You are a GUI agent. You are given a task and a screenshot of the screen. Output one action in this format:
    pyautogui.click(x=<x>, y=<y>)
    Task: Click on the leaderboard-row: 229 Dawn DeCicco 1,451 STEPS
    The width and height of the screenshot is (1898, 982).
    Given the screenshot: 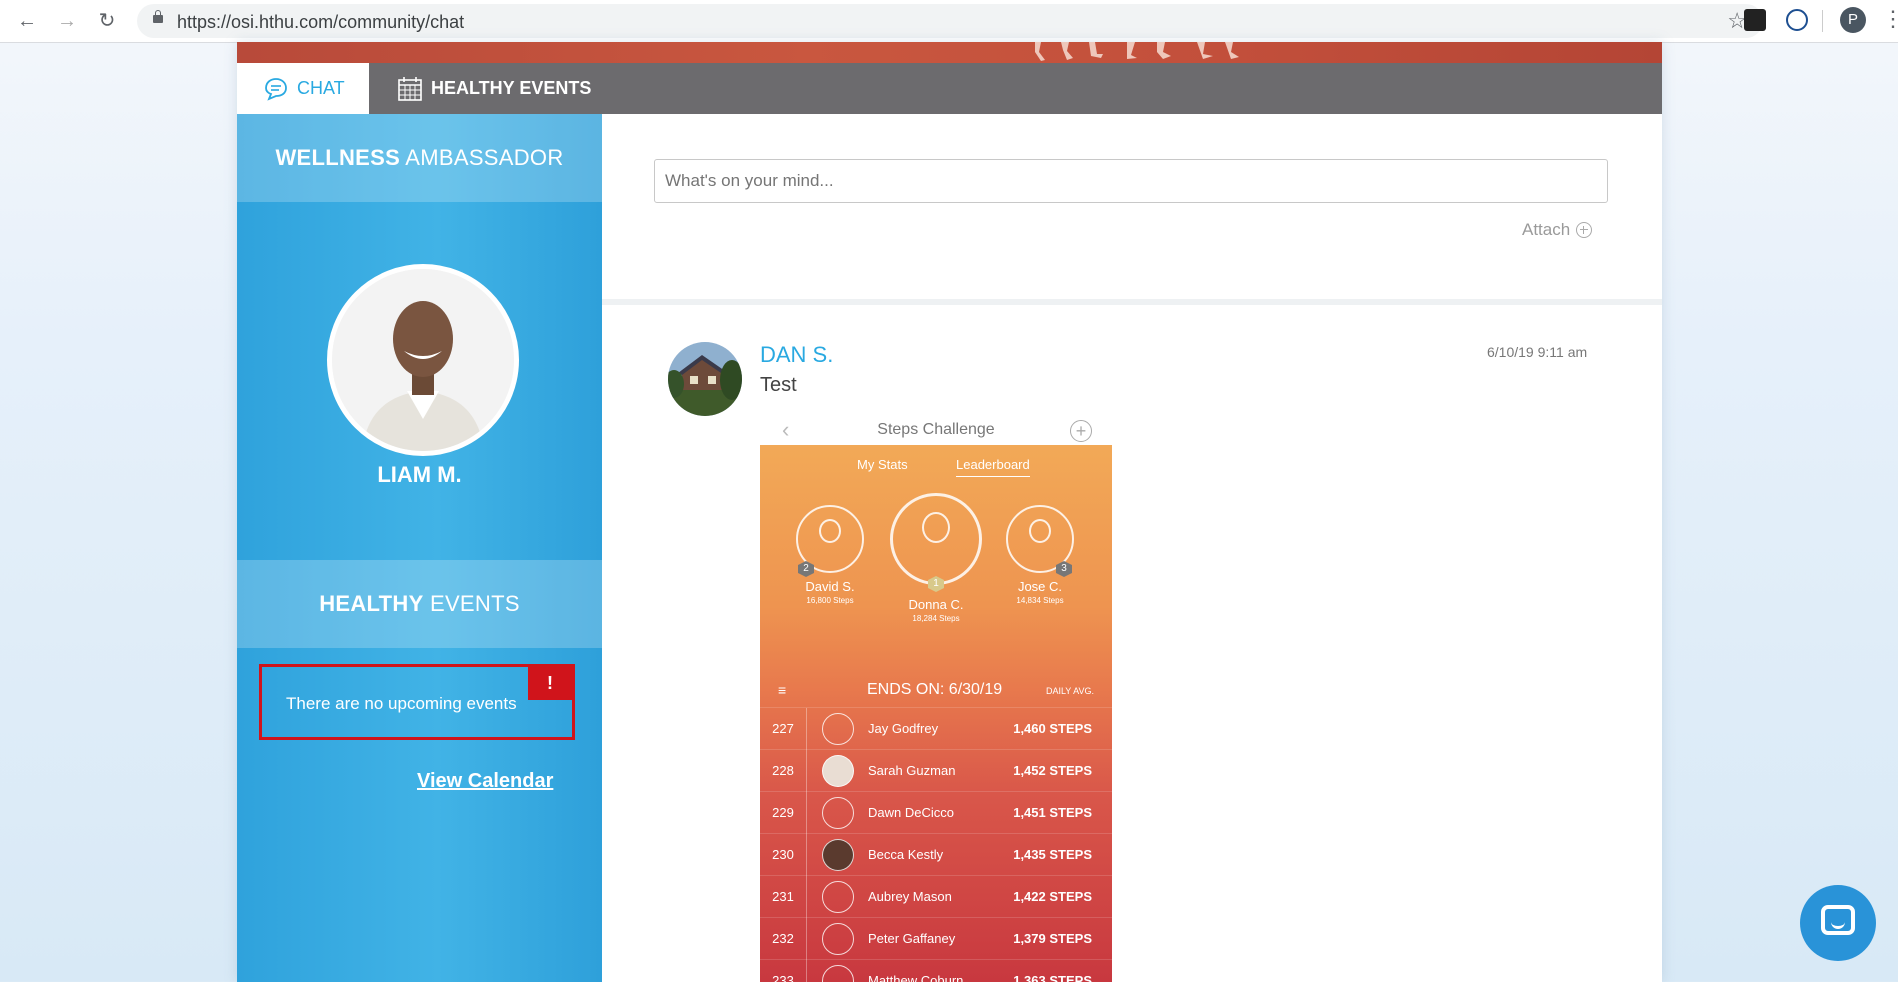 What is the action you would take?
    pyautogui.click(x=936, y=812)
    